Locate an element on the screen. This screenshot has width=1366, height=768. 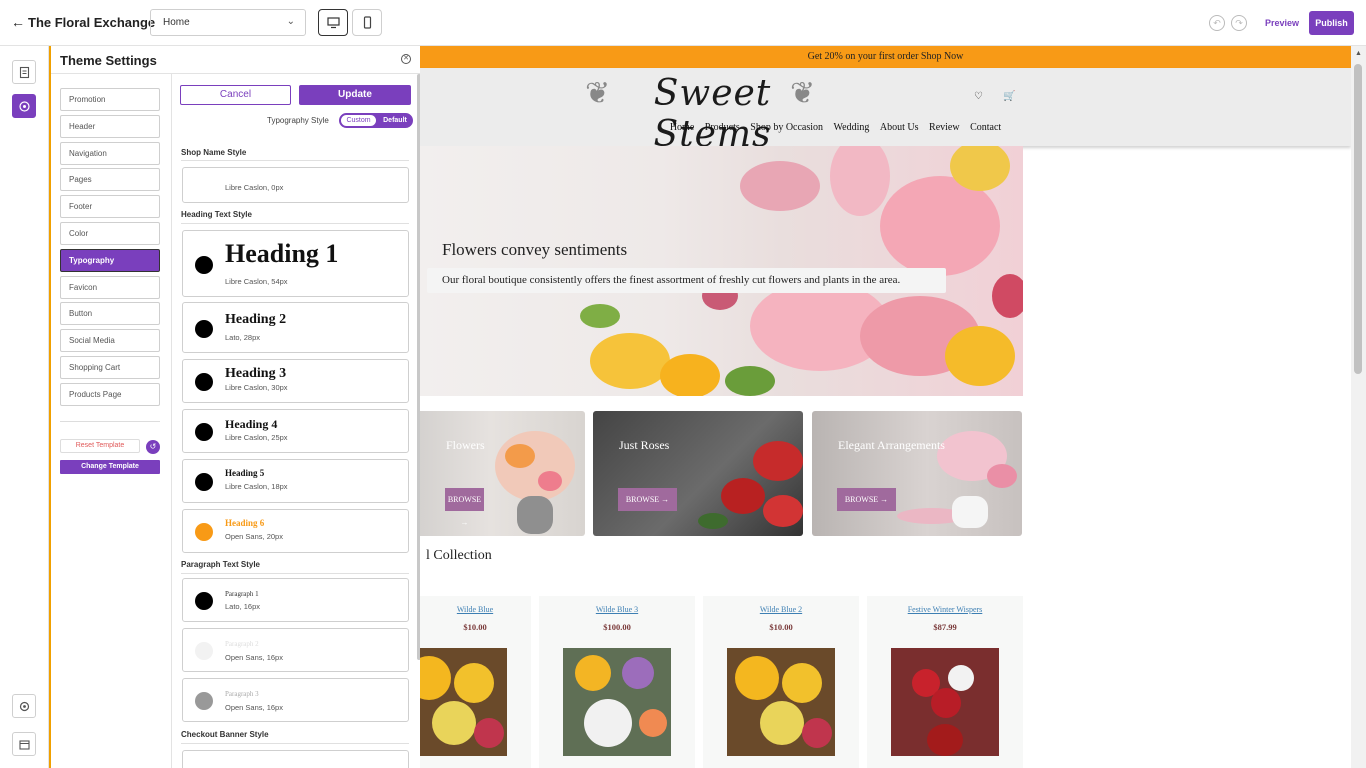
product-name: Wilde Blue is located at coordinates (486, 609).